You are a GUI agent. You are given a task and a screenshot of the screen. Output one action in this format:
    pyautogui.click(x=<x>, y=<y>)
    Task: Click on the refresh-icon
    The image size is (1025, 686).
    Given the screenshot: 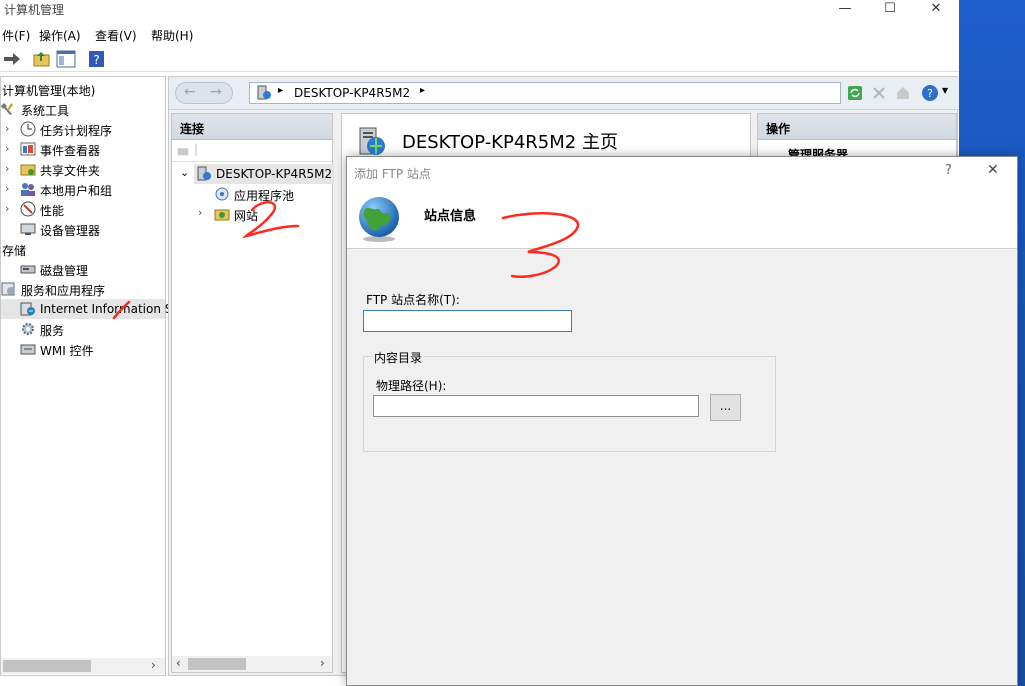 What is the action you would take?
    pyautogui.click(x=855, y=93)
    